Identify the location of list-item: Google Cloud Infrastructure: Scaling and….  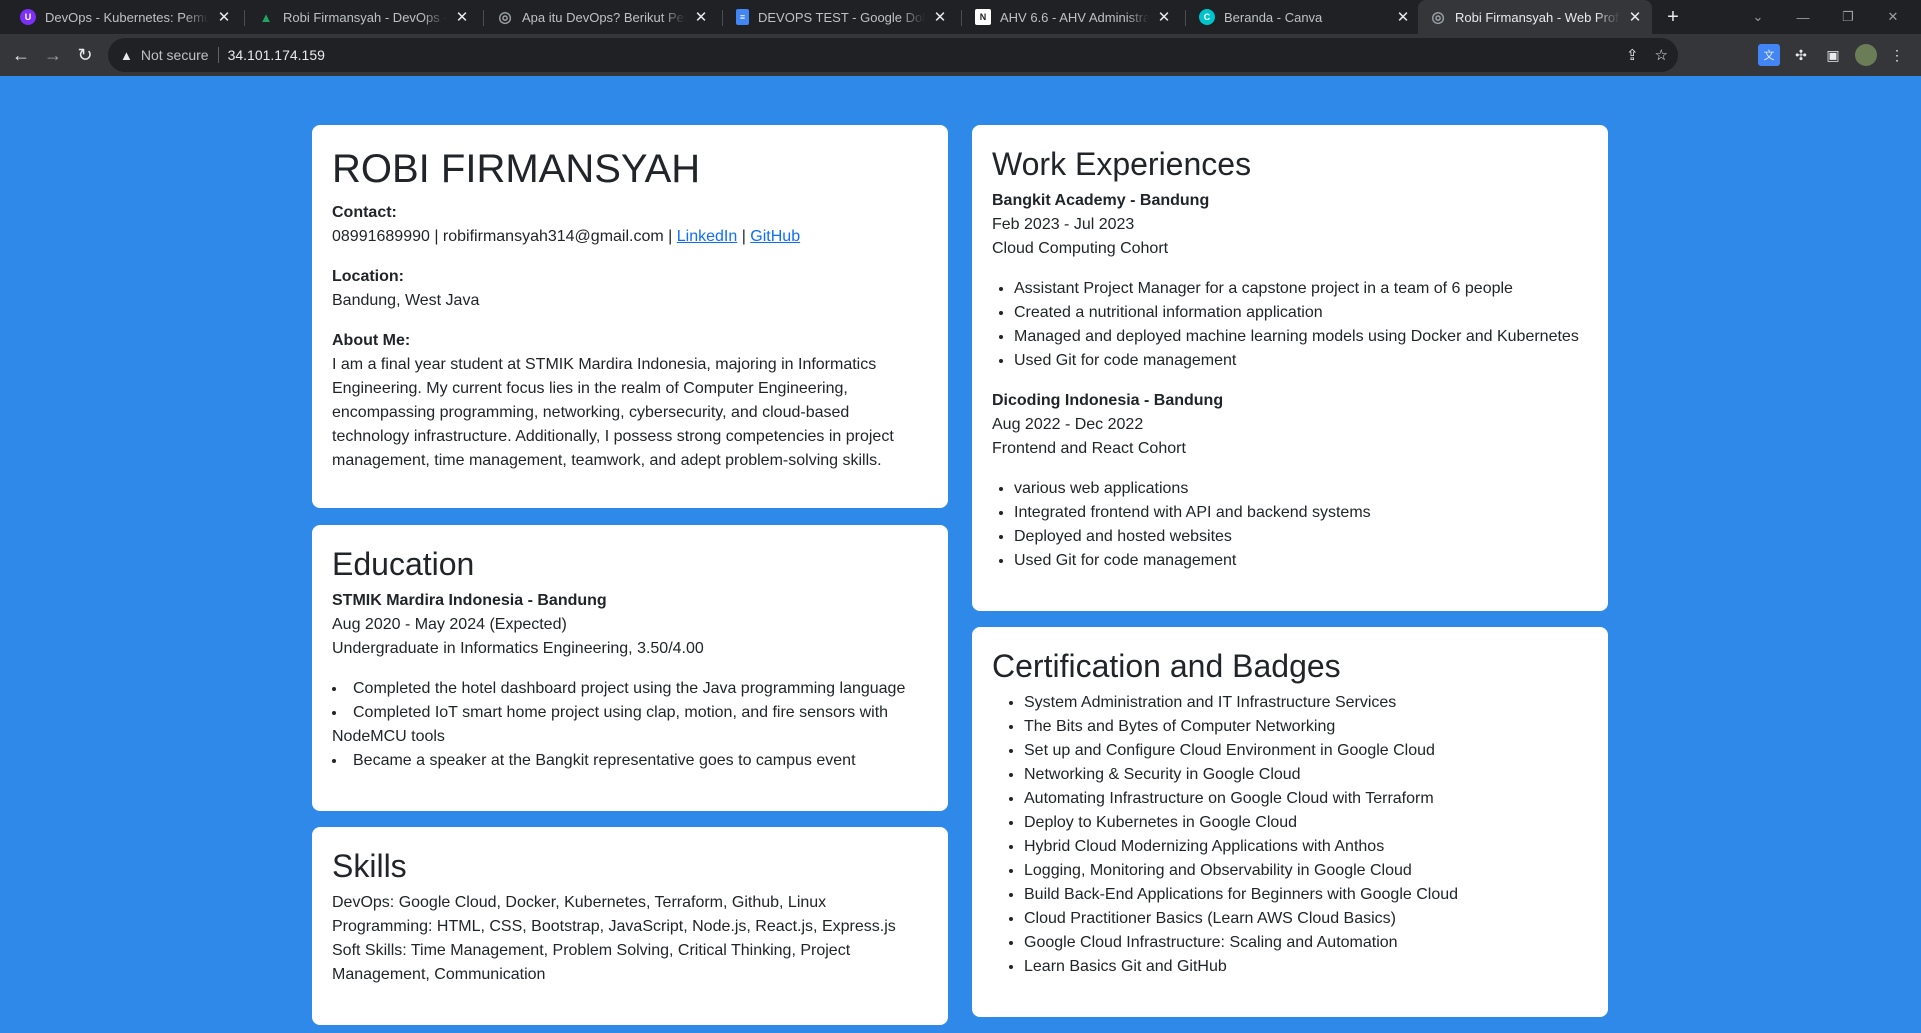
(1306, 943).